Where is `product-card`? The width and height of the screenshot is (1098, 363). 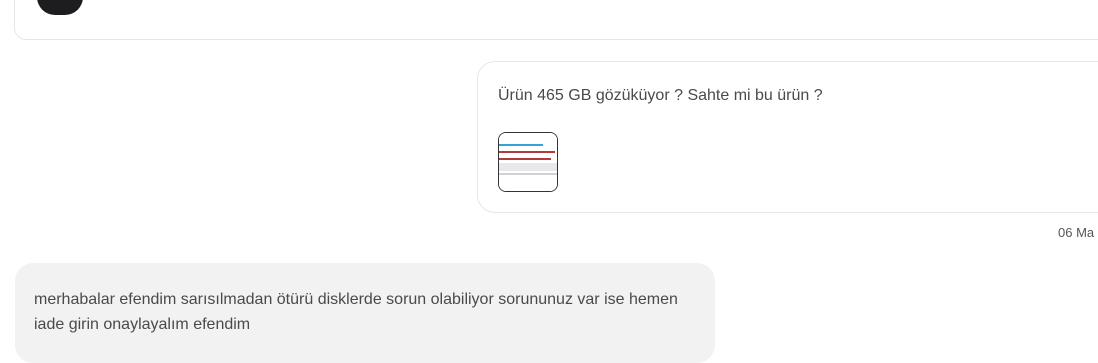 product-card is located at coordinates (556, 20).